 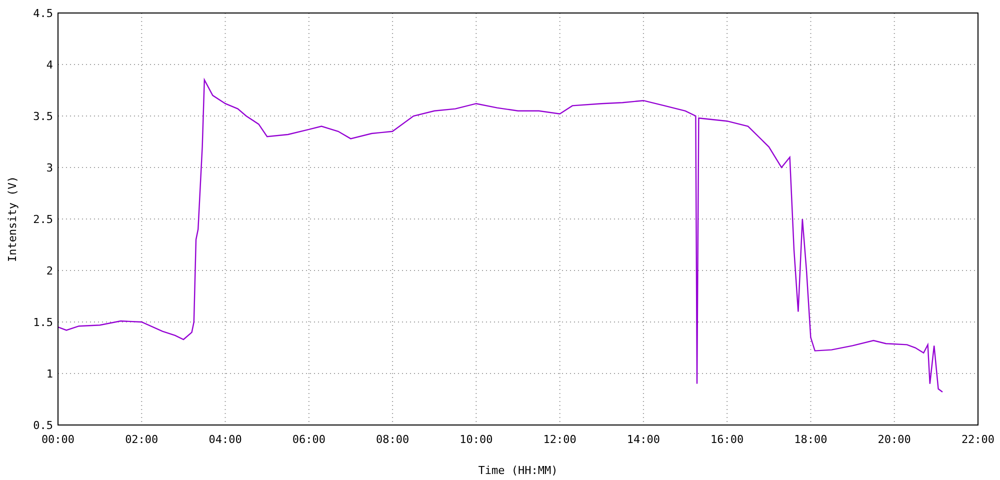 What do you see at coordinates (43, 116) in the screenshot?
I see `y-tick-label: 3.5` at bounding box center [43, 116].